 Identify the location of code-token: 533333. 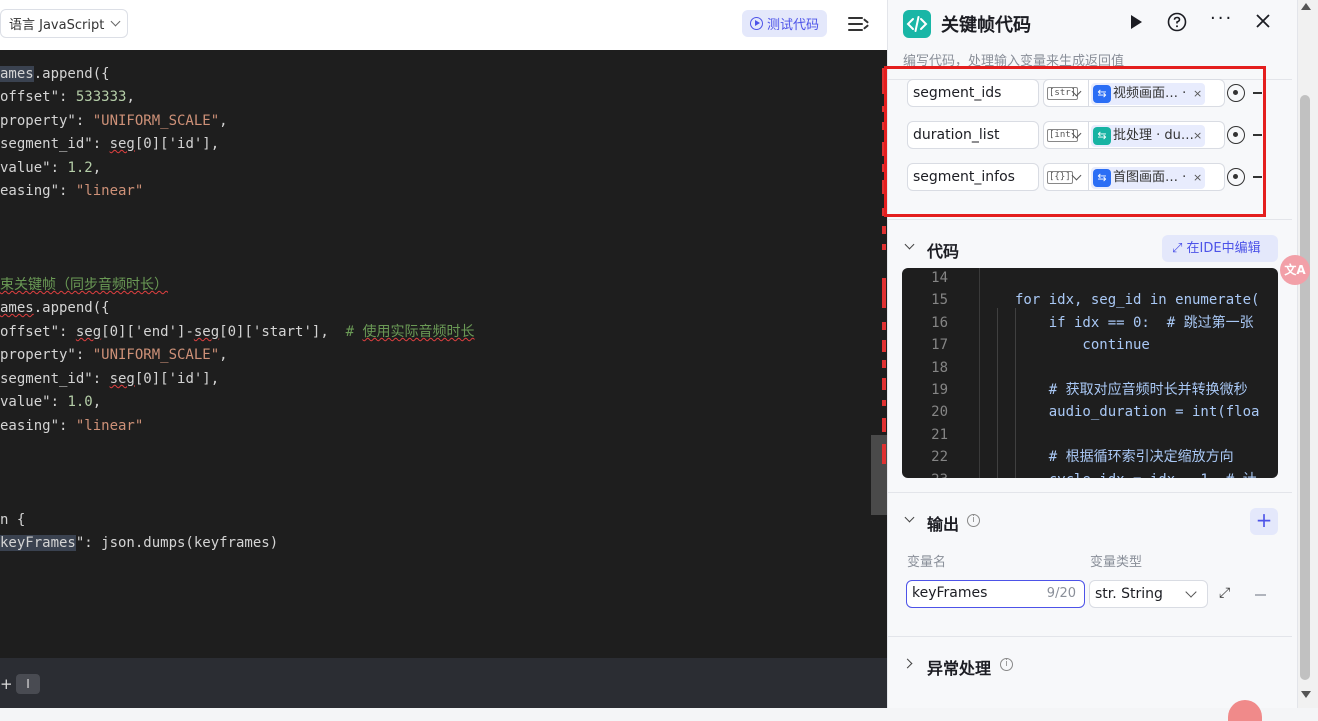
(101, 97).